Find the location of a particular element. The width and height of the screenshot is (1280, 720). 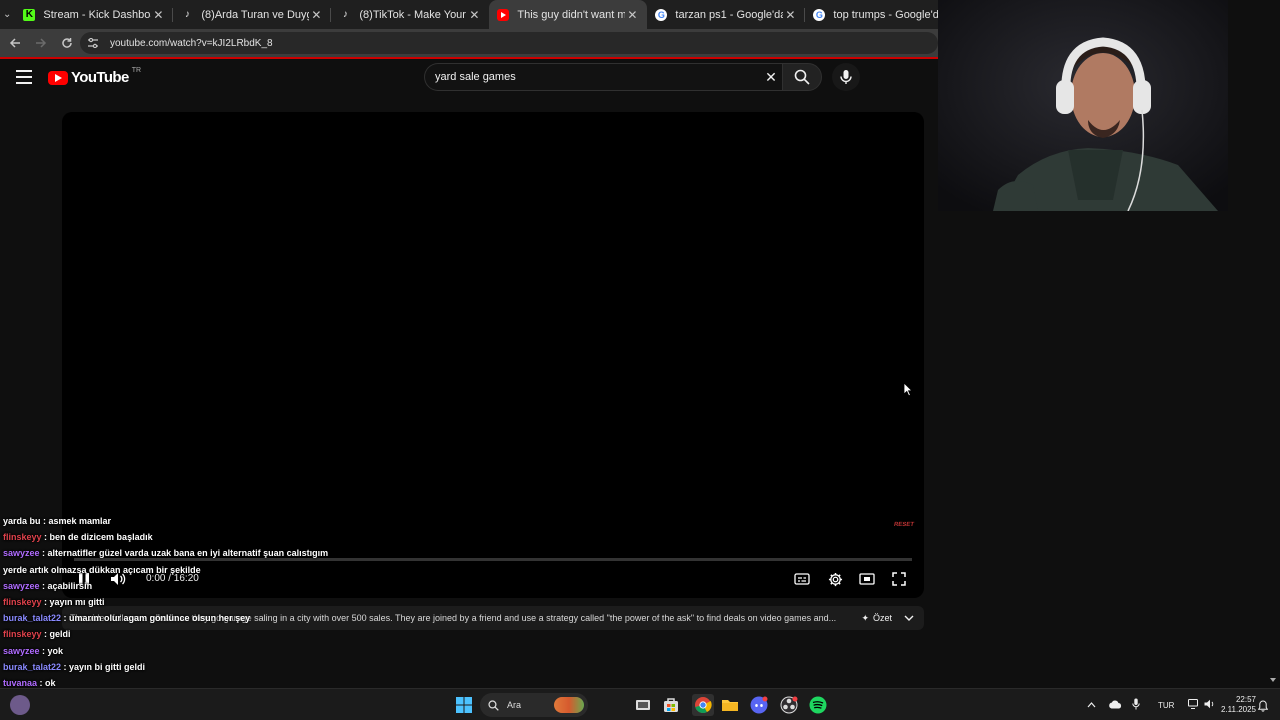

chat-message: sawyzee : yok is located at coordinates (173, 651).